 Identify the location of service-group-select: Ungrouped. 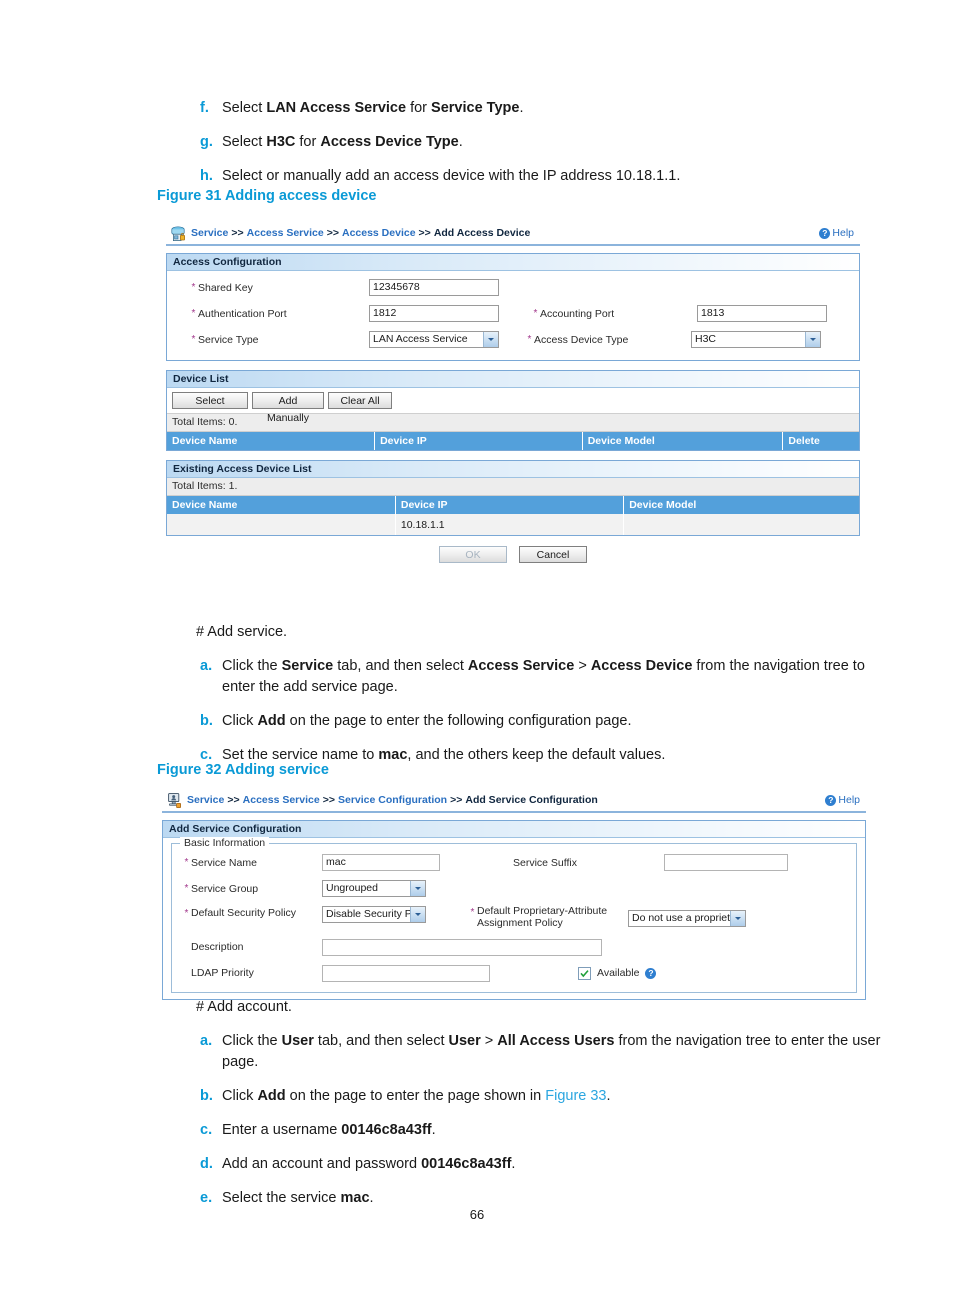
(374, 888).